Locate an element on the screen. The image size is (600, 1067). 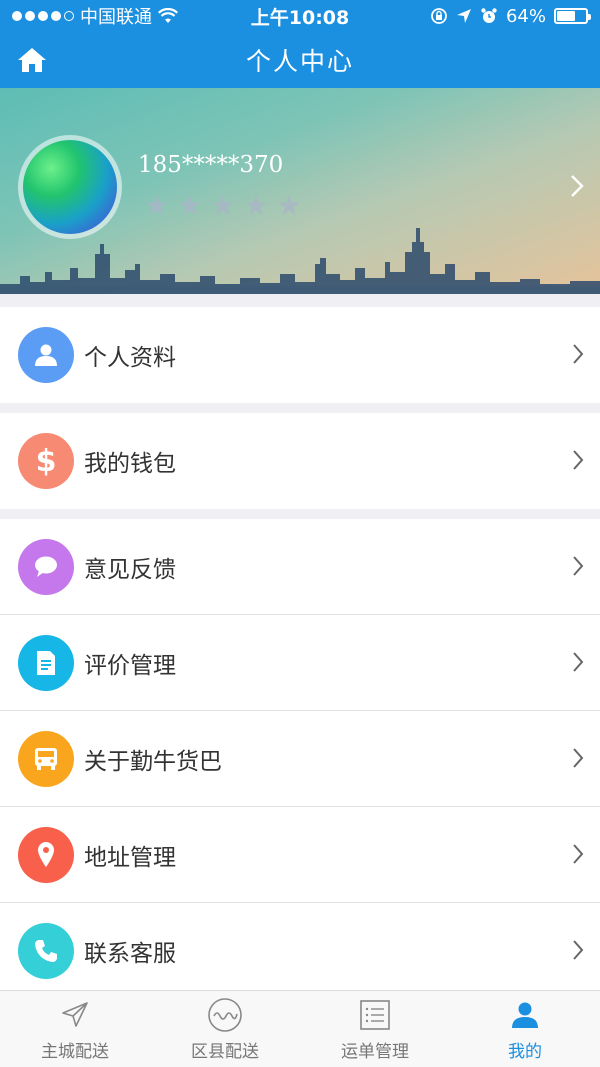
menu-label: 关于勤牛货巴 is located at coordinates (153, 761).